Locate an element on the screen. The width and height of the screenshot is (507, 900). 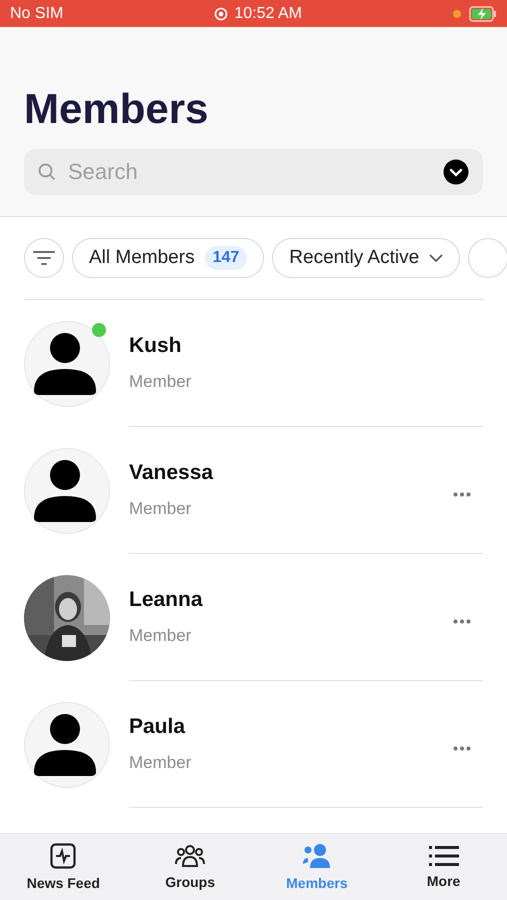
search-bar: Search is located at coordinates (253, 172).